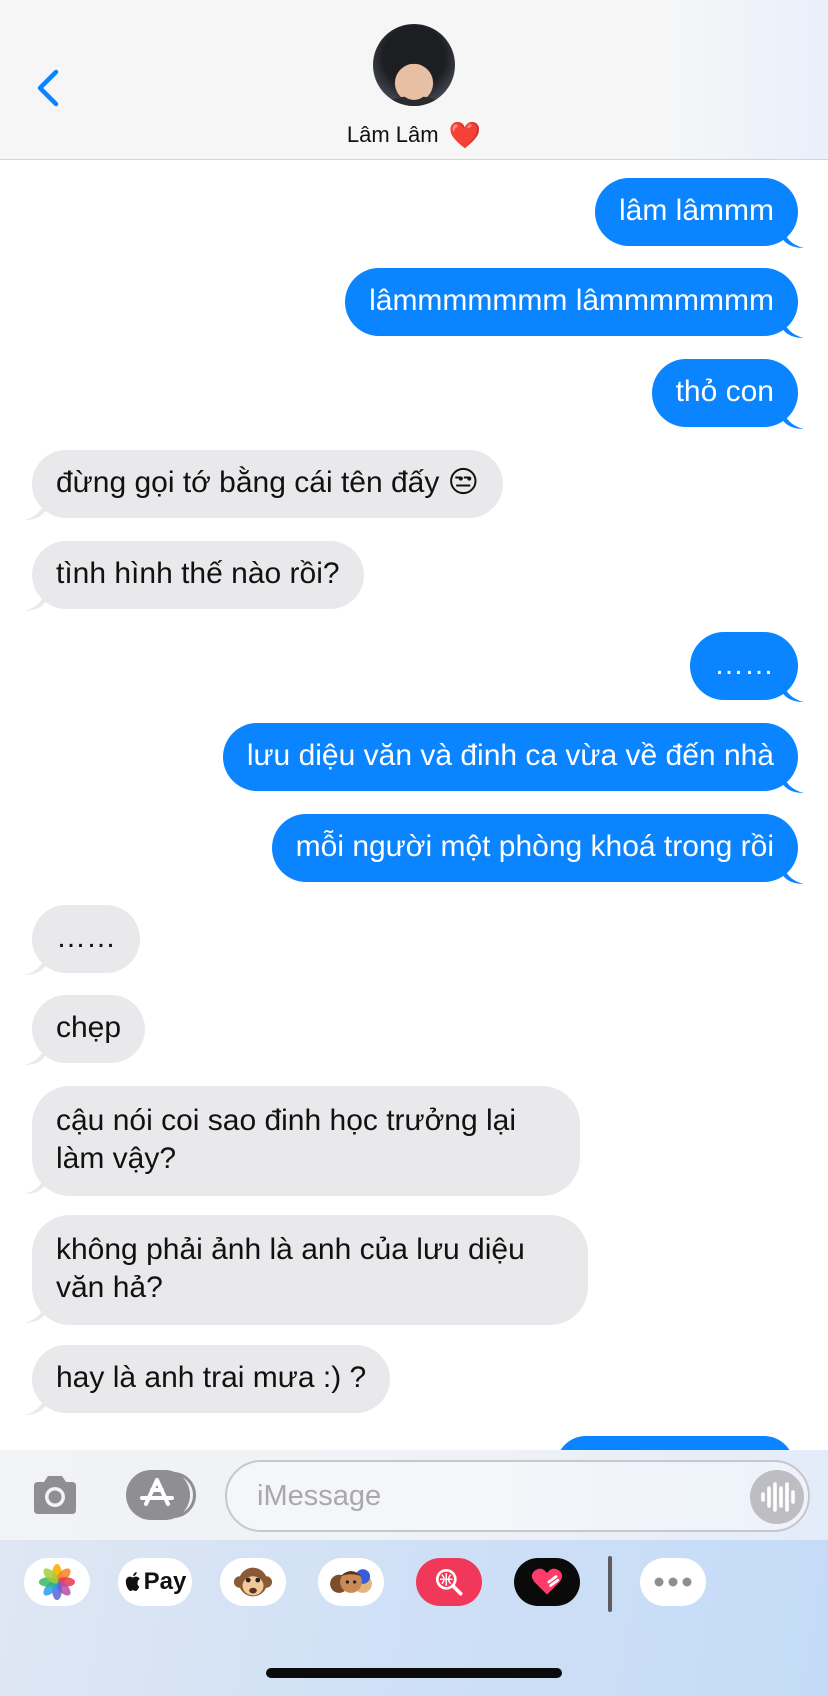 Image resolution: width=828 pixels, height=1696 pixels. I want to click on memoji-stickers-button, so click(351, 1582).